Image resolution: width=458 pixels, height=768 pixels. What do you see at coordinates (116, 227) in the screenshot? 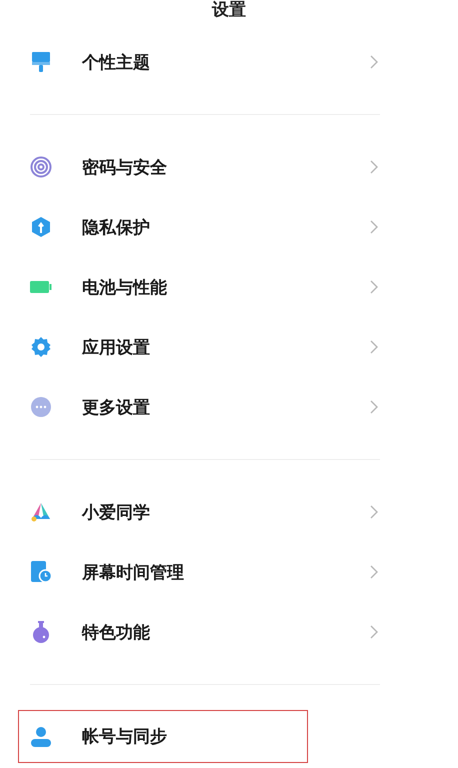
I see `settings-label: 隐私保护` at bounding box center [116, 227].